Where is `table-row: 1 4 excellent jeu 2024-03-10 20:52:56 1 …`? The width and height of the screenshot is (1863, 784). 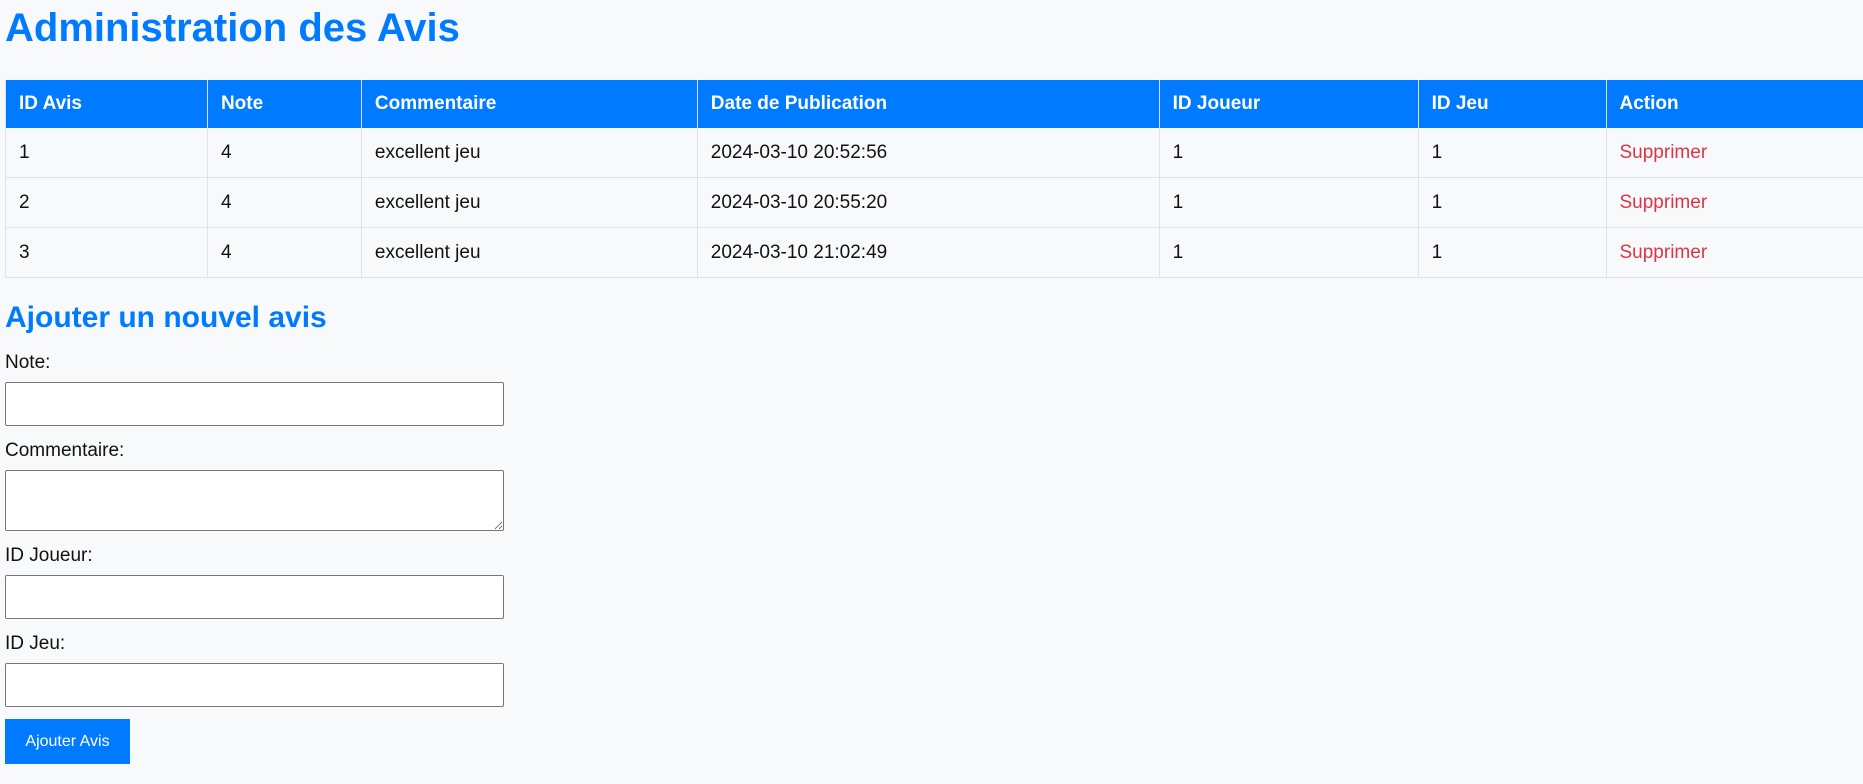 table-row: 1 4 excellent jeu 2024-03-10 20:52:56 1 … is located at coordinates (934, 153).